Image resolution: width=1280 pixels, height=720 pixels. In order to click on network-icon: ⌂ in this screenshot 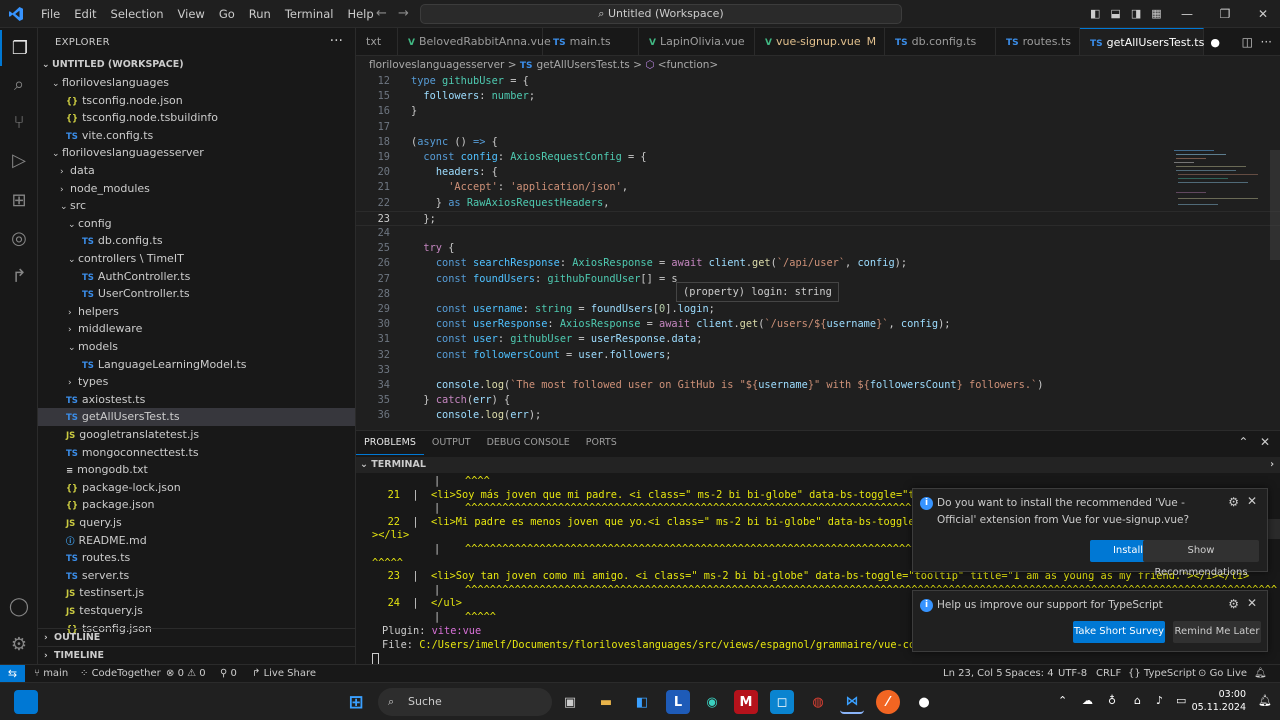, I will do `click(1137, 700)`.